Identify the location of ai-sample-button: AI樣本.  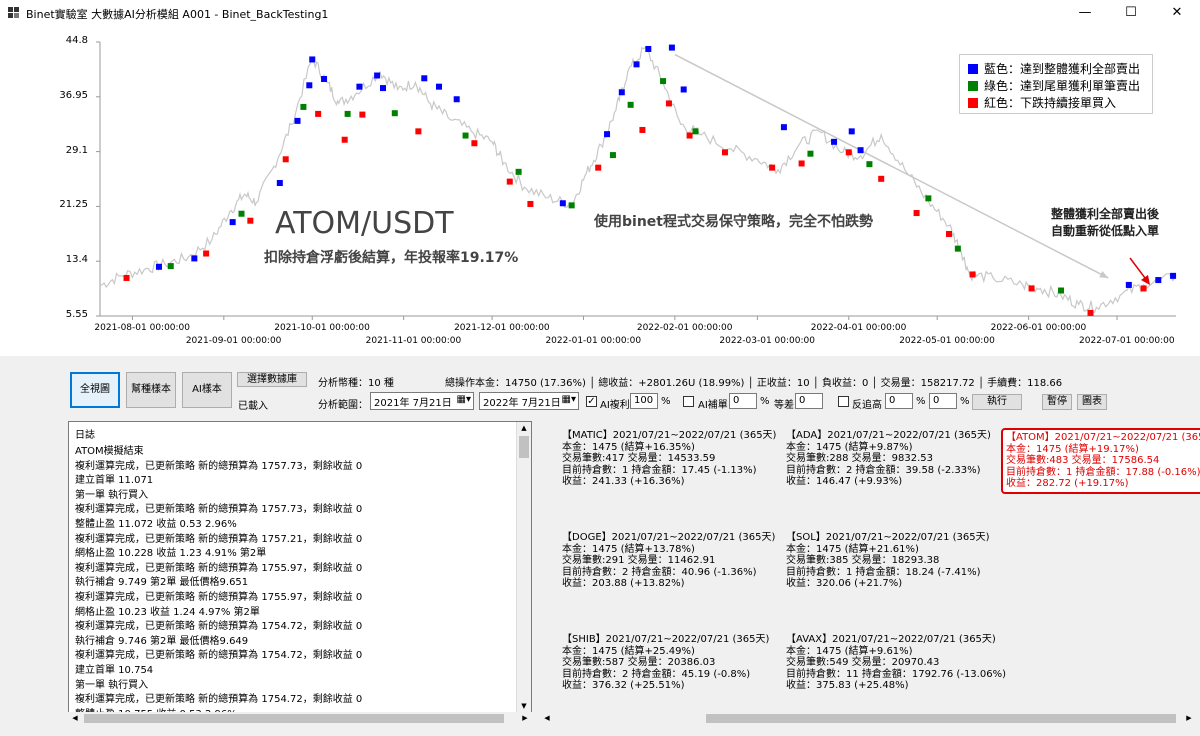
(207, 390).